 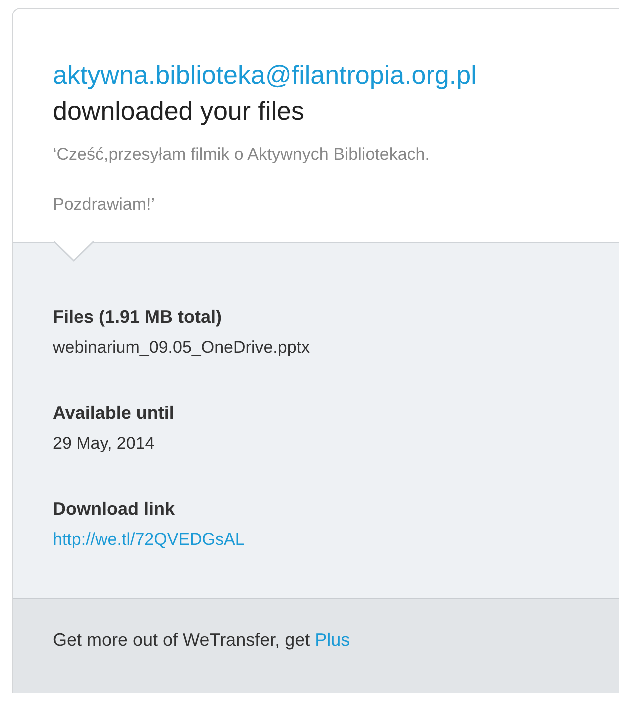 I want to click on message-text: Pozdrawiam!’, so click(x=104, y=205).